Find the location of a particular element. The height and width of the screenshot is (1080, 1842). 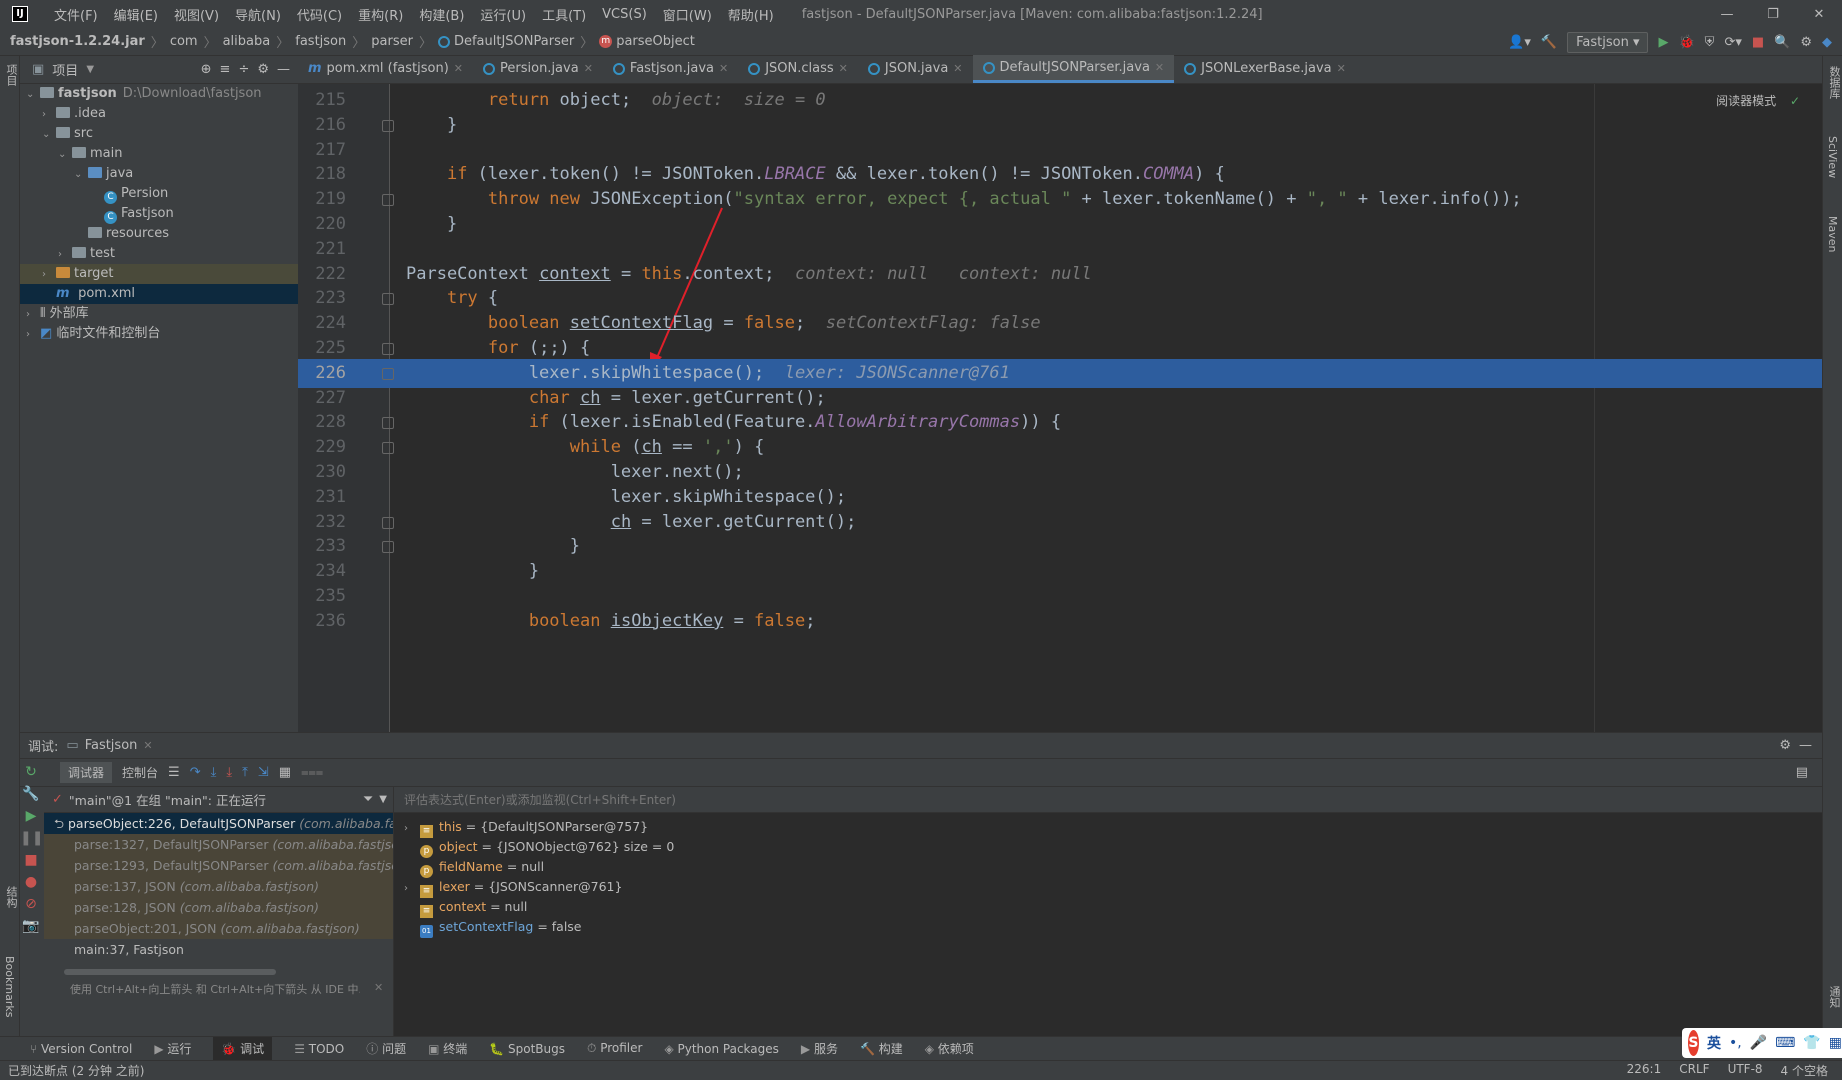

tree-node: m pom.xml is located at coordinates (159, 294).